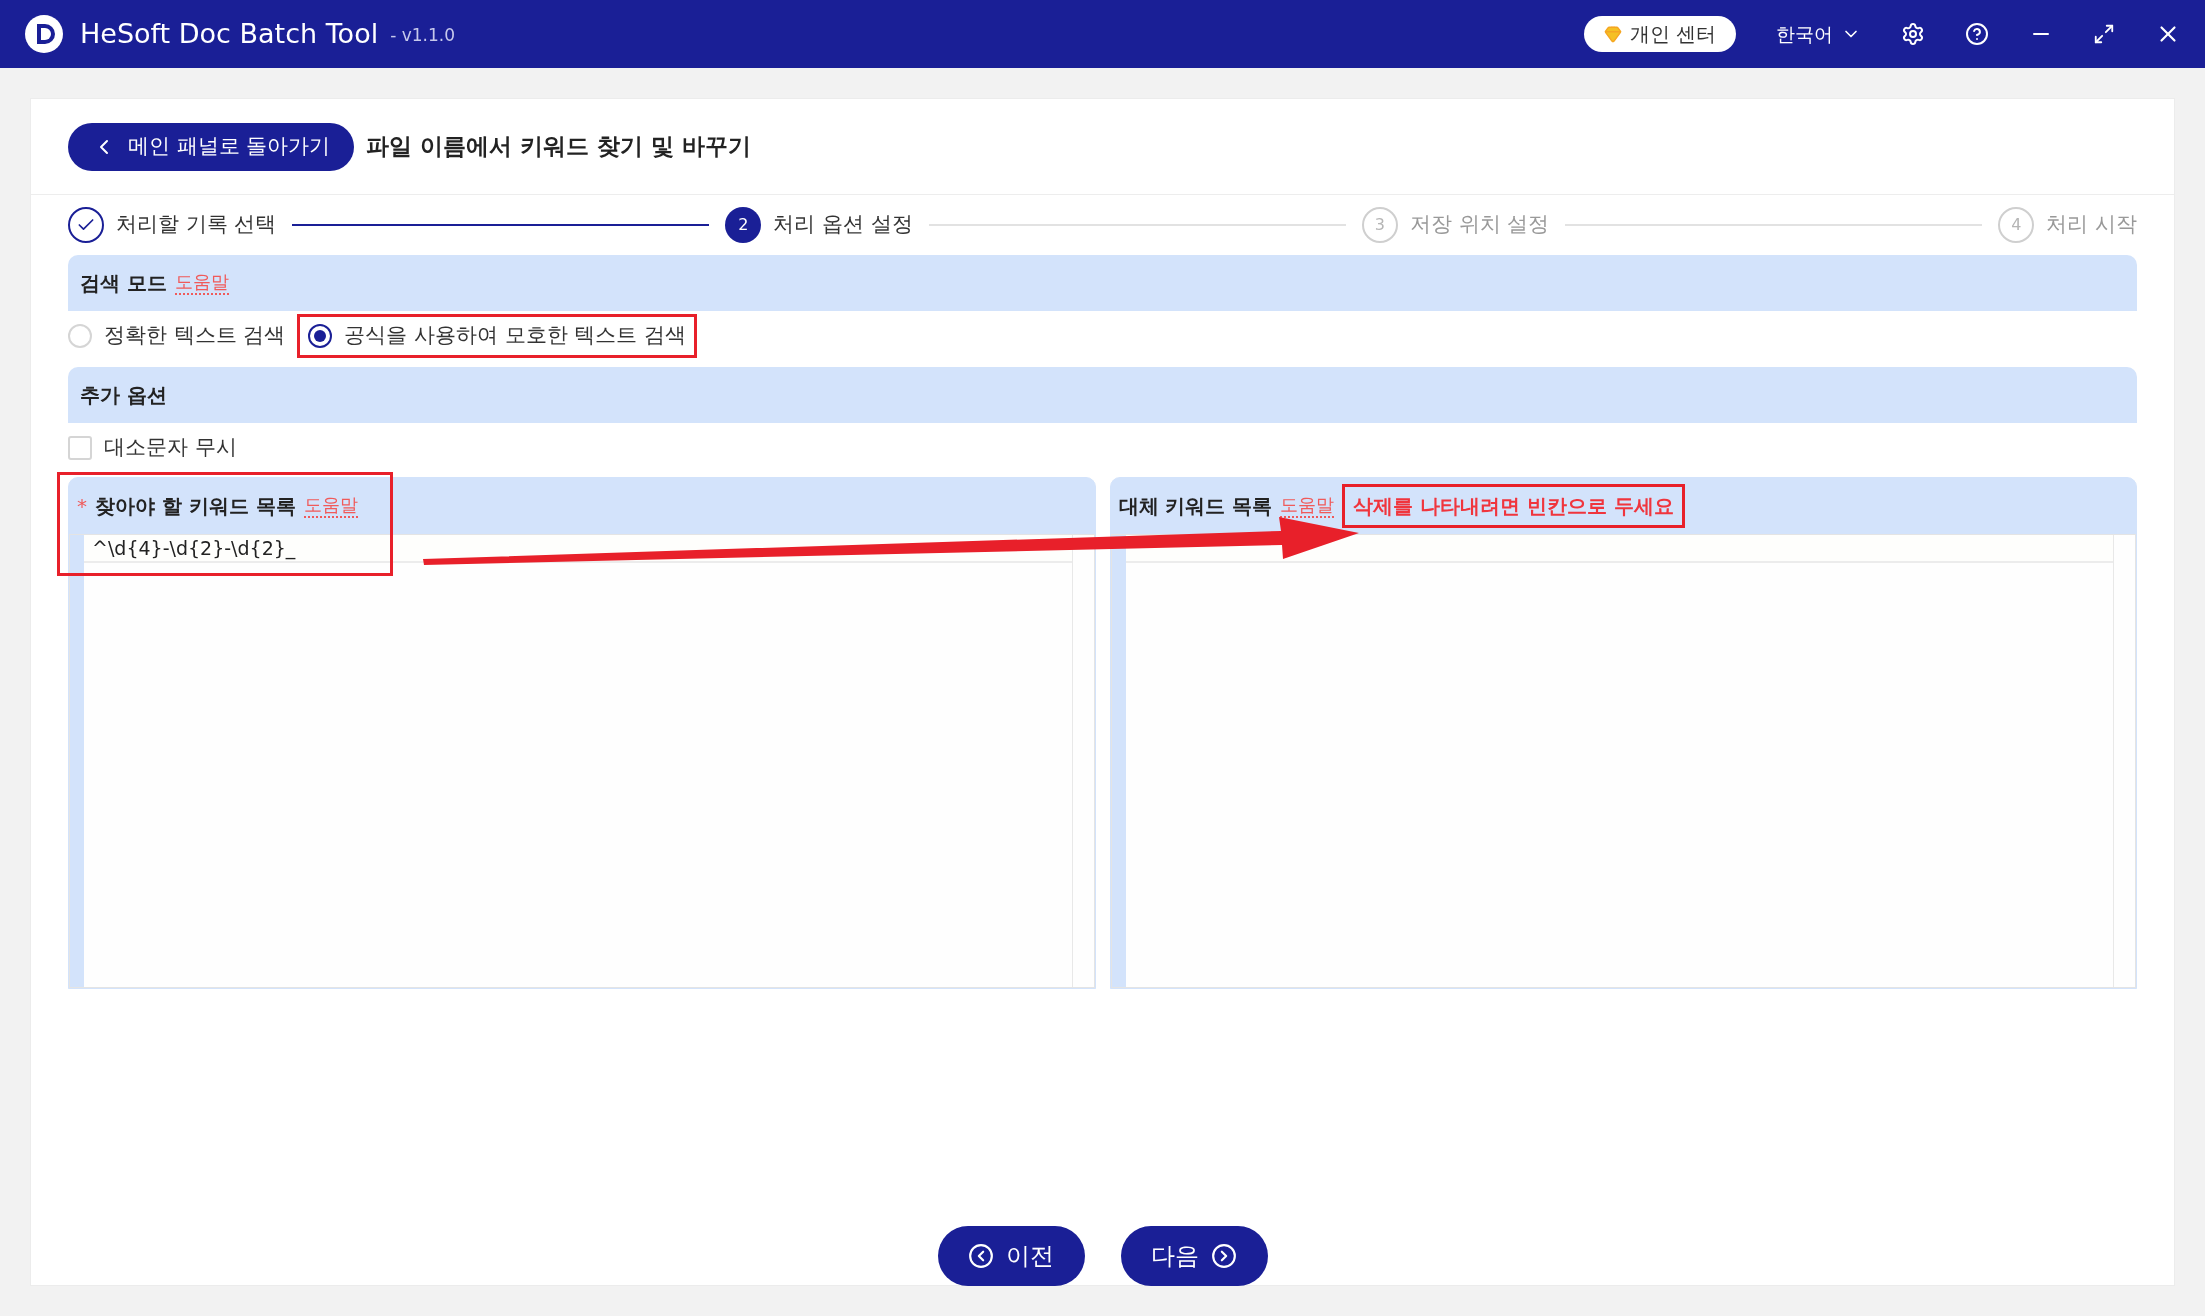 This screenshot has width=2205, height=1316. I want to click on radio-option: 공식을 사용하여 모호한 텍스트 검색, so click(497, 336).